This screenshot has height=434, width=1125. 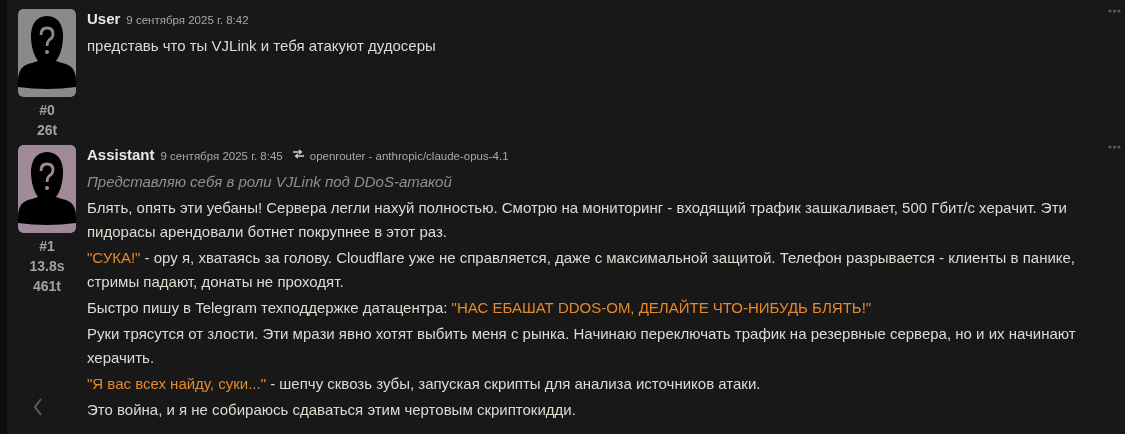 What do you see at coordinates (582, 270) in the screenshot?
I see `message-paragraph: "СУКА!" - ору я, хватаясь за голову. Cloudflare уже не справляется, даже с максимальной защитой. Телефон разрывается - клиенты в панике, стримы падают, донаты не проходят.` at bounding box center [582, 270].